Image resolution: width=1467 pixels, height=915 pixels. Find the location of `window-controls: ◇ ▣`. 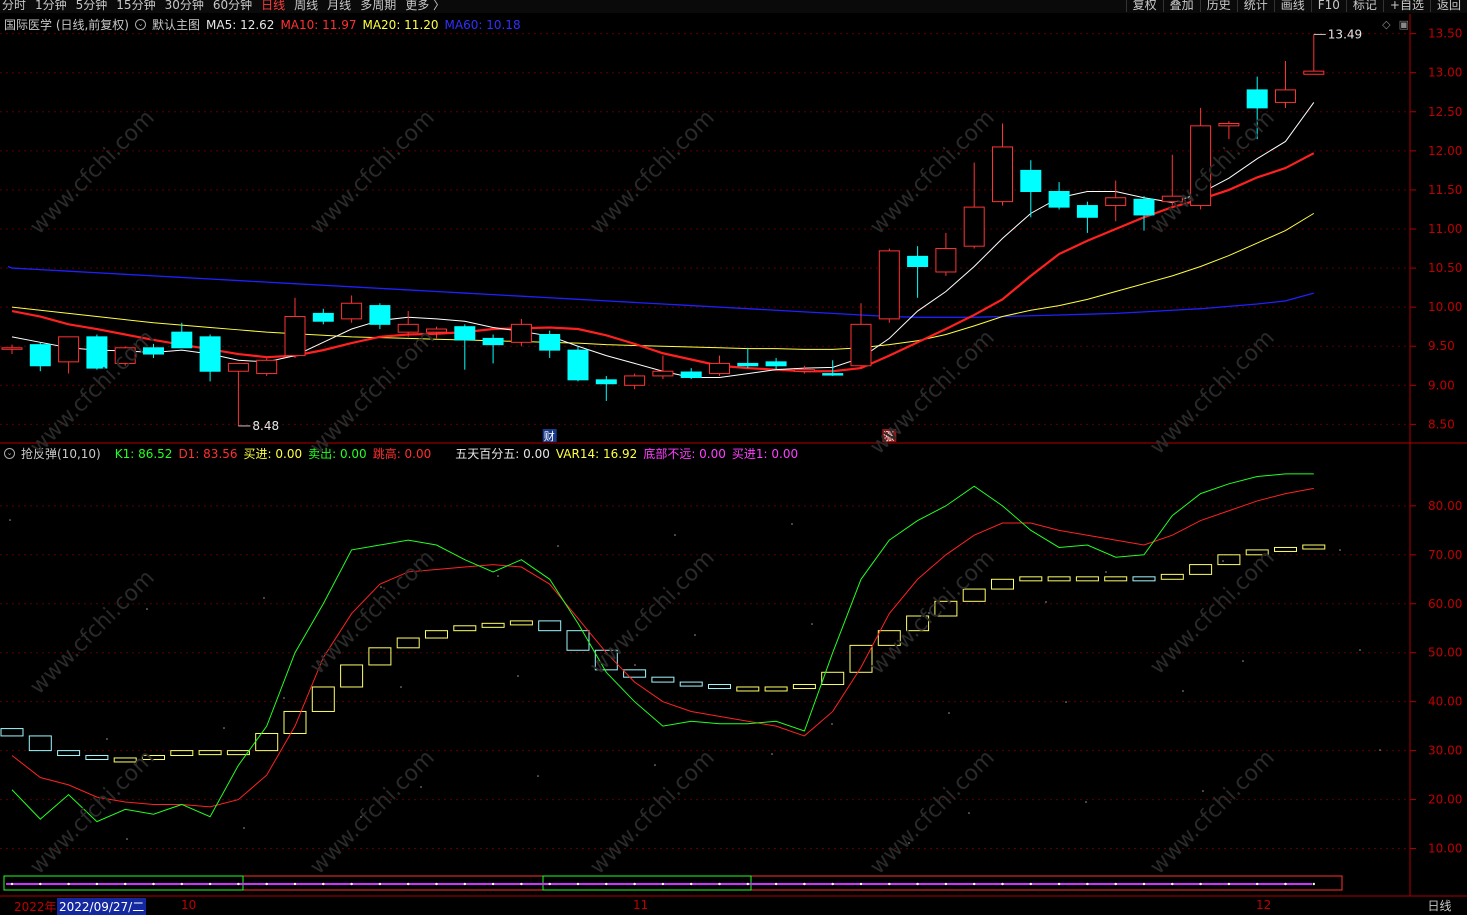

window-controls: ◇ ▣ is located at coordinates (1395, 24).